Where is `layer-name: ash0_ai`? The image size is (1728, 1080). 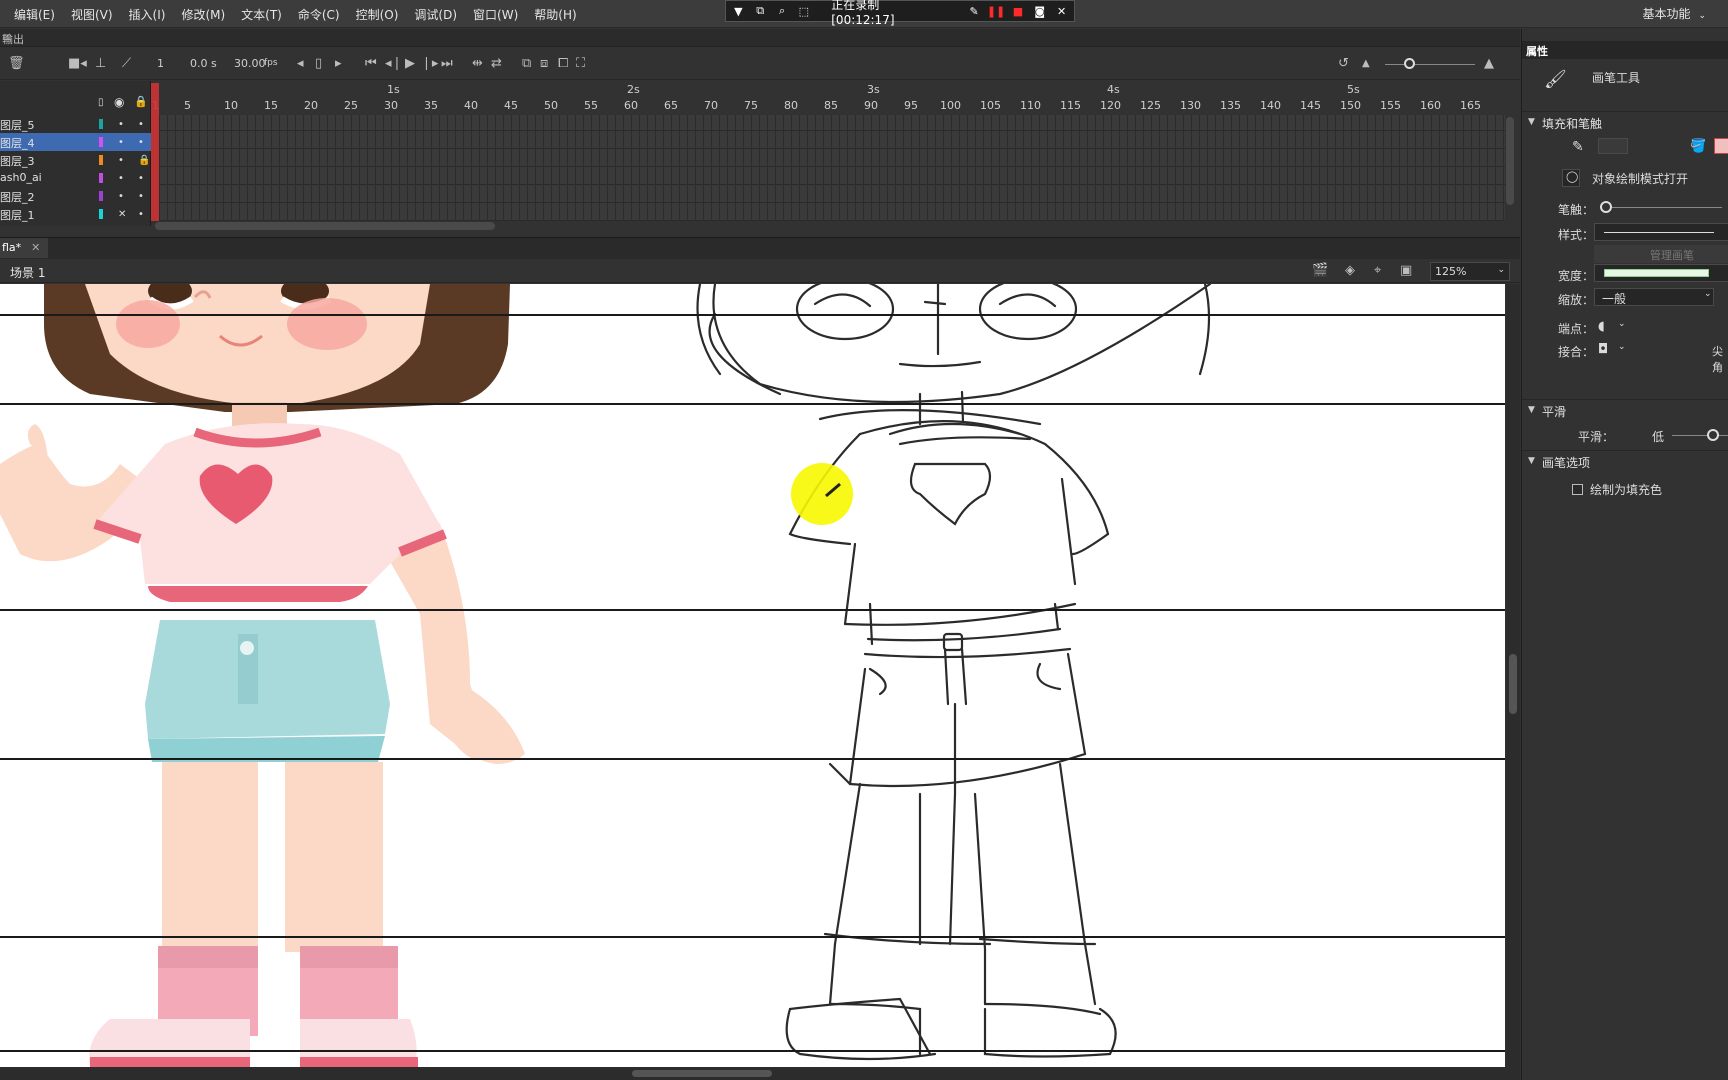 layer-name: ash0_ai is located at coordinates (21, 177).